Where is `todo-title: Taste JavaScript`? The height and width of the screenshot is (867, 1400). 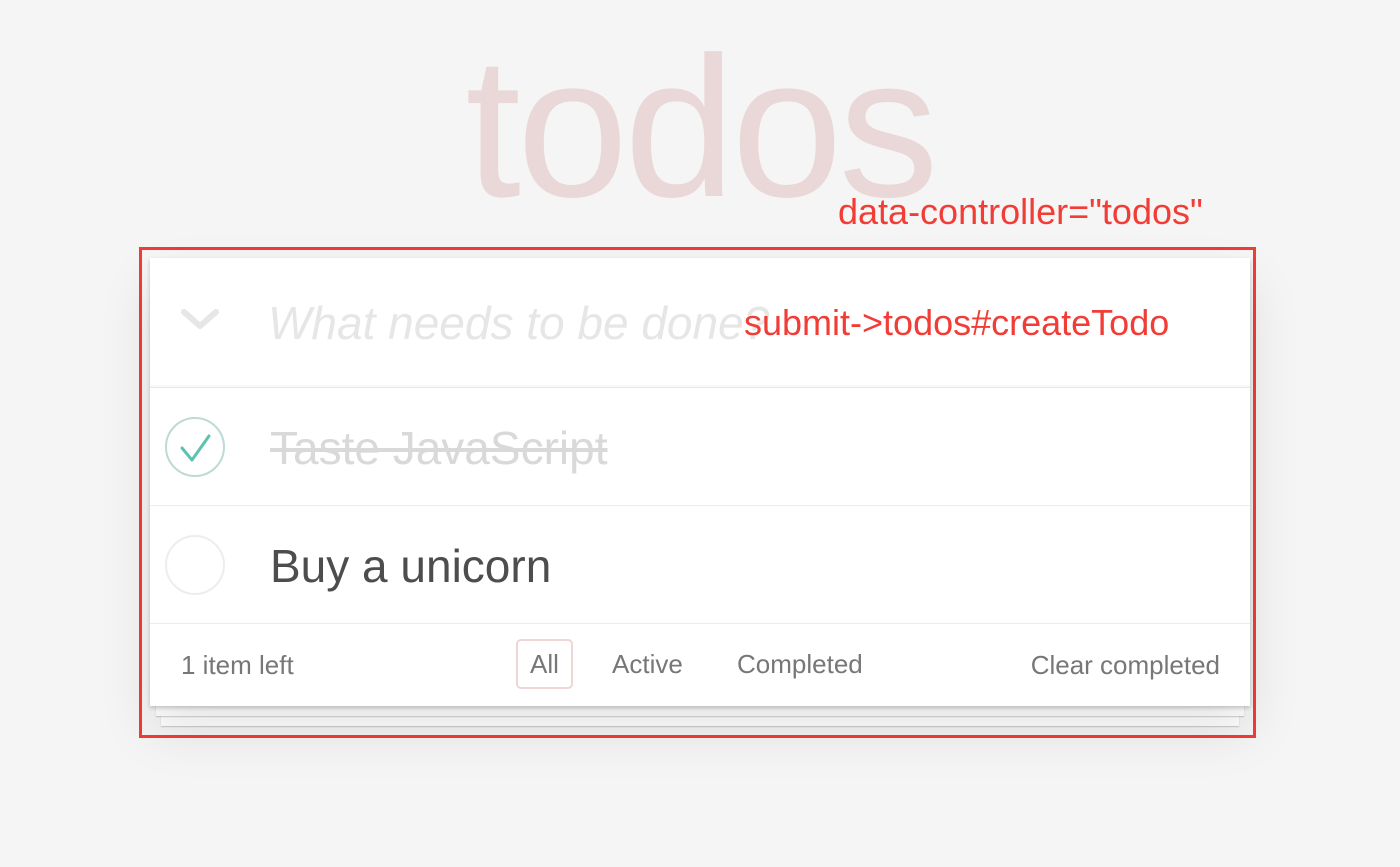
todo-title: Taste JavaScript is located at coordinates (438, 448).